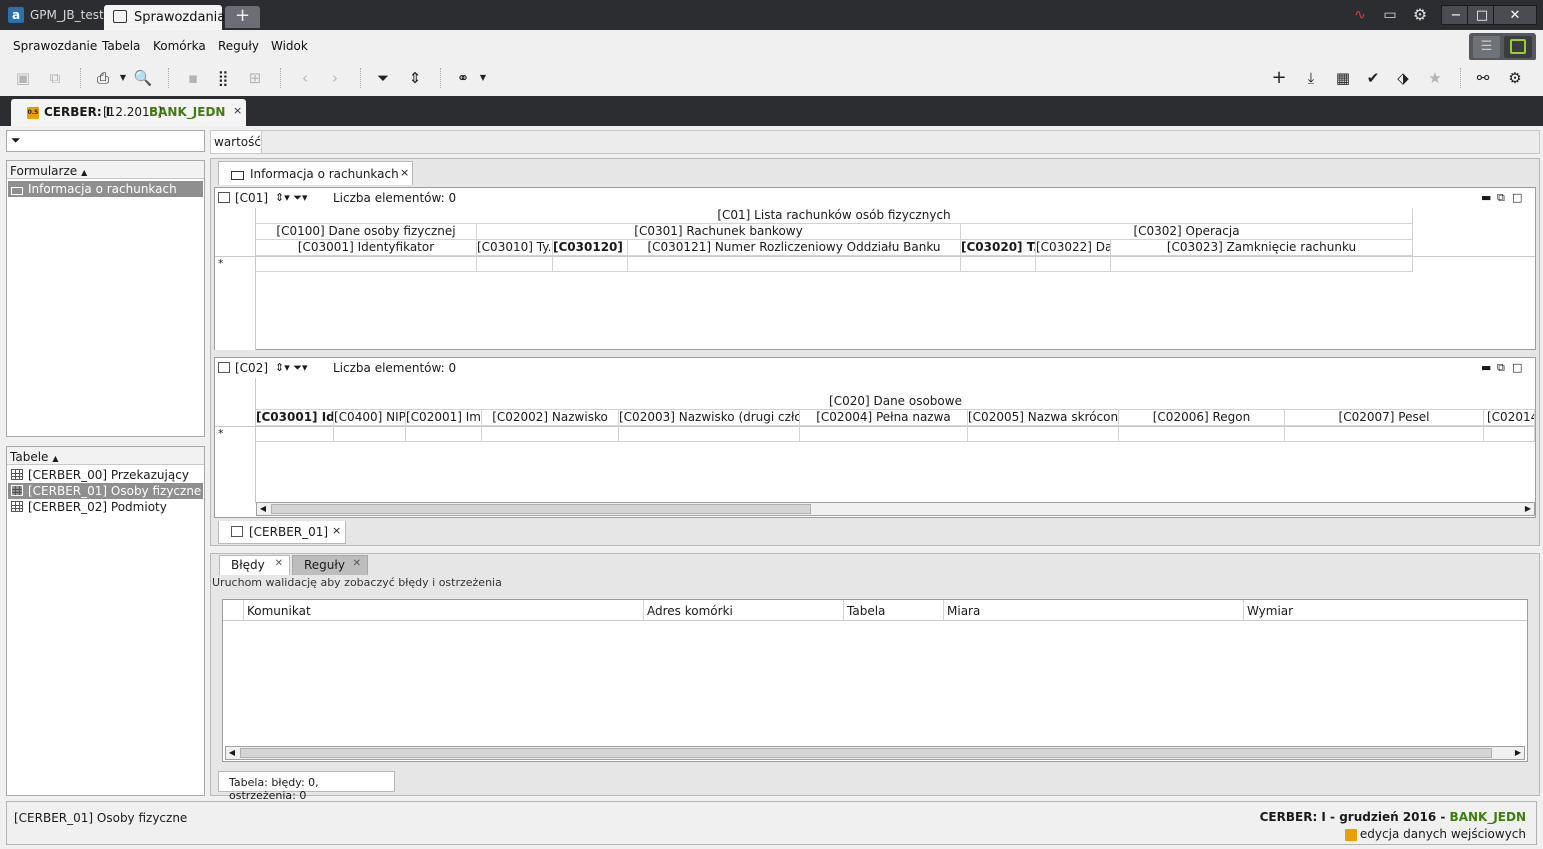  Describe the element at coordinates (366, 232) in the screenshot. I see `column-group-header: [C0100] Dane osoby fizycznej` at that location.